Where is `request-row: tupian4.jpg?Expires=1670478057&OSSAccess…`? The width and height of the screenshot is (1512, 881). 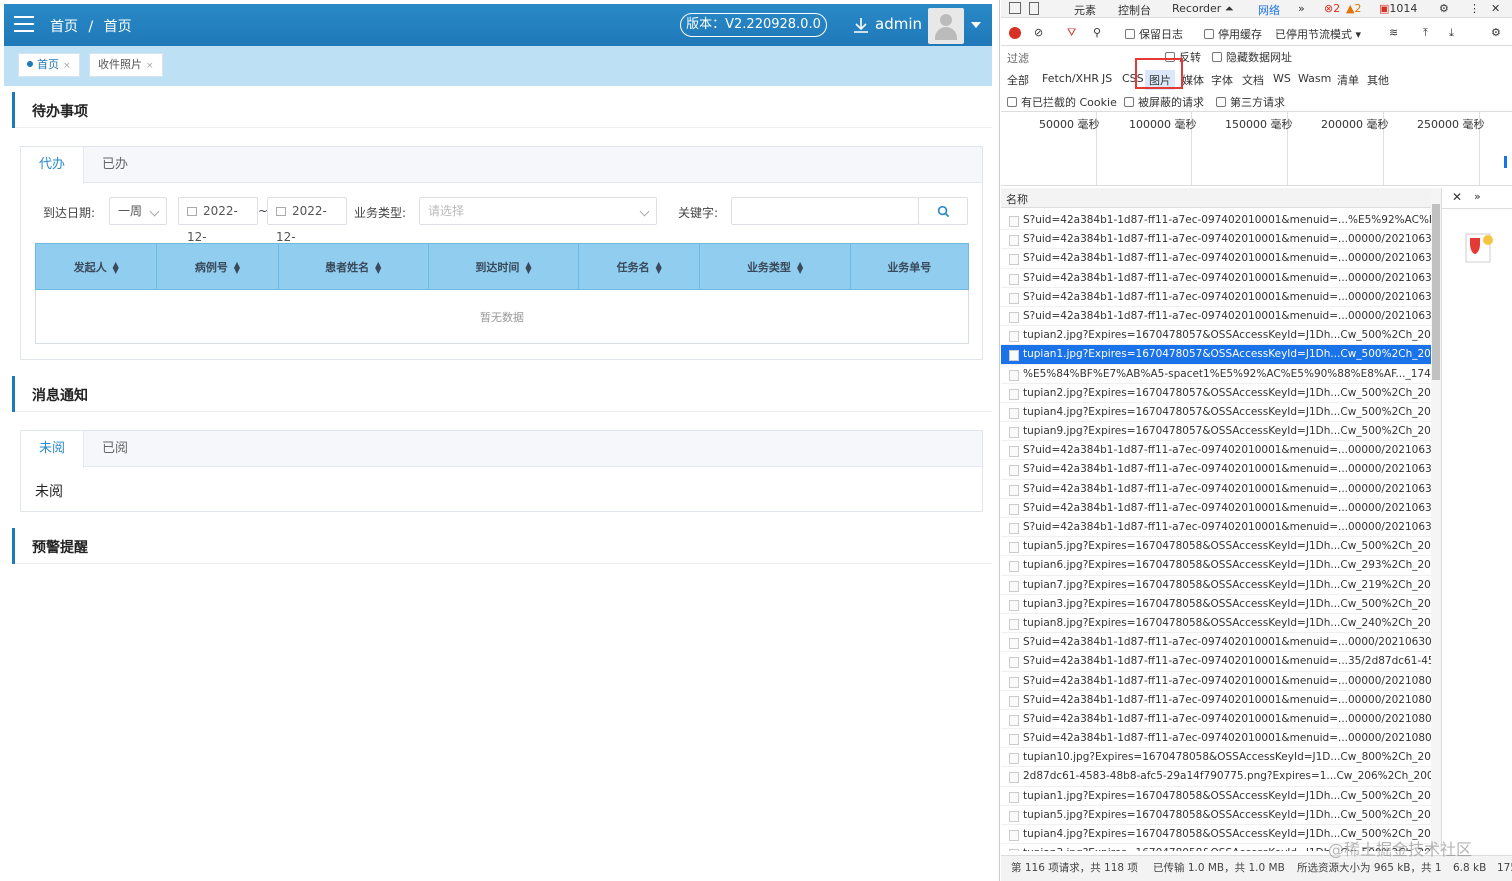
request-row: tupian4.jpg?Expires=1670478057&OSSAccess… is located at coordinates (1216, 413).